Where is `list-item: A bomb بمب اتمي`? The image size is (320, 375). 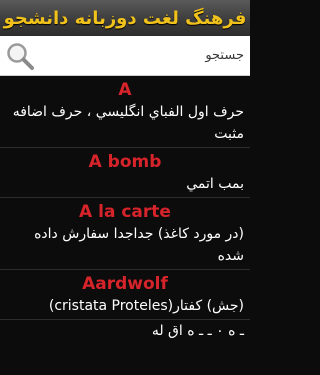 list-item: A bomb بمب اتمي is located at coordinates (125, 172).